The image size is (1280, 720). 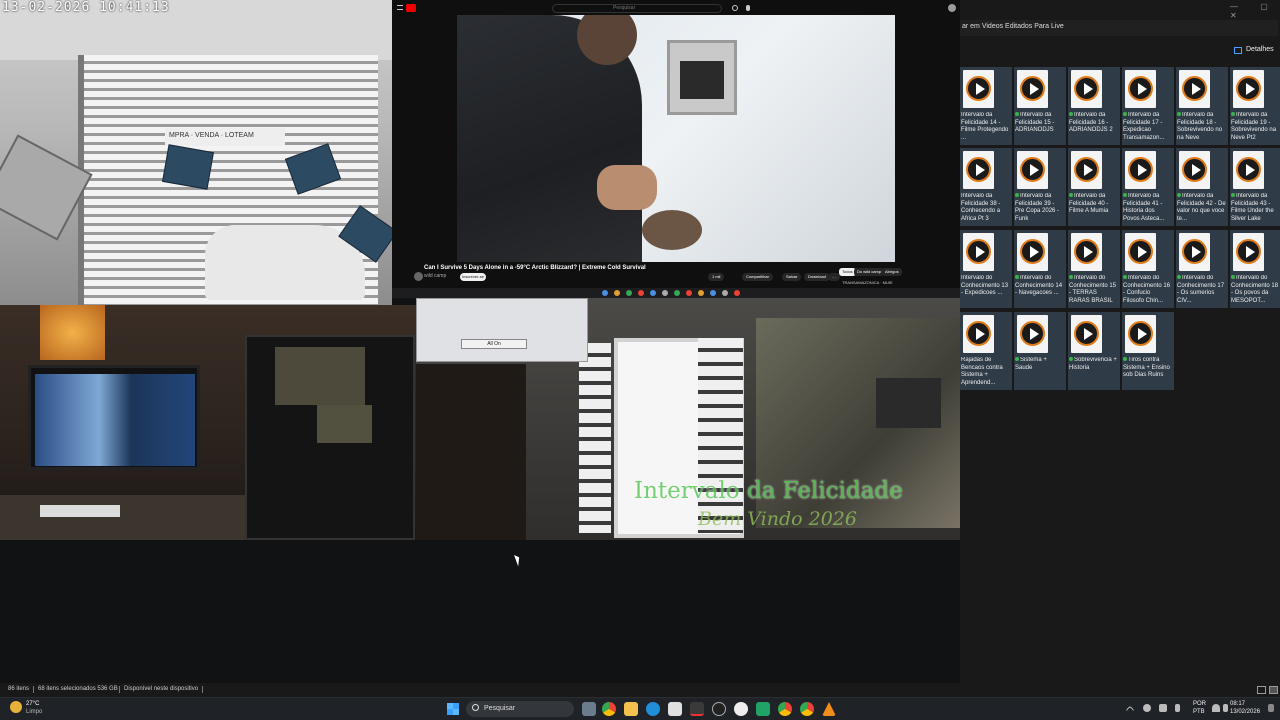 I want to click on capcut-icon, so click(x=697, y=709).